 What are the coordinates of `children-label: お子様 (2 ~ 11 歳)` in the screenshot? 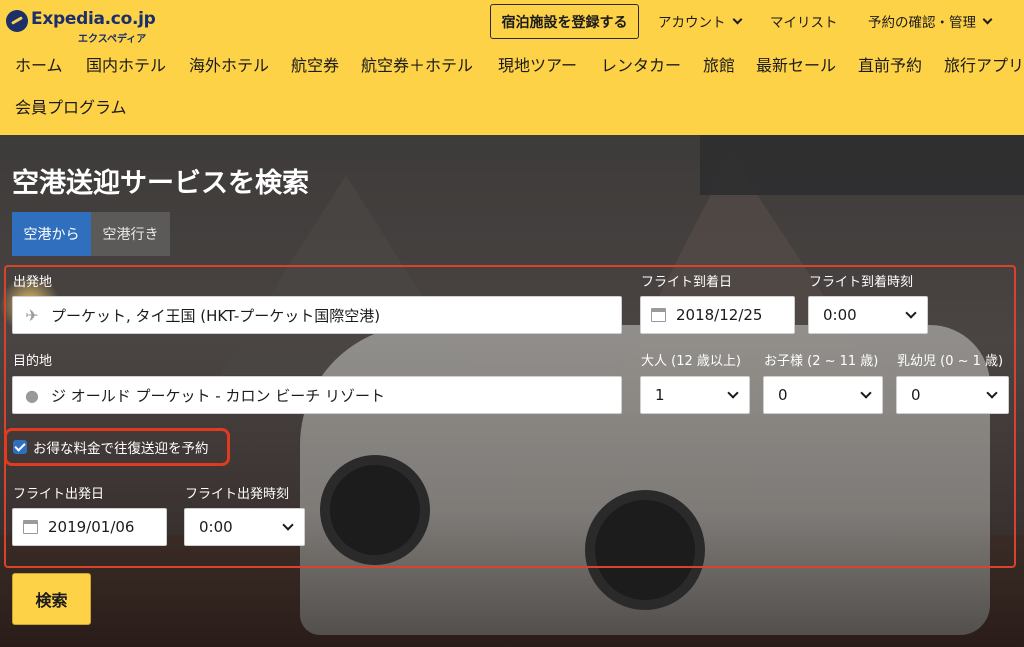 It's located at (821, 361).